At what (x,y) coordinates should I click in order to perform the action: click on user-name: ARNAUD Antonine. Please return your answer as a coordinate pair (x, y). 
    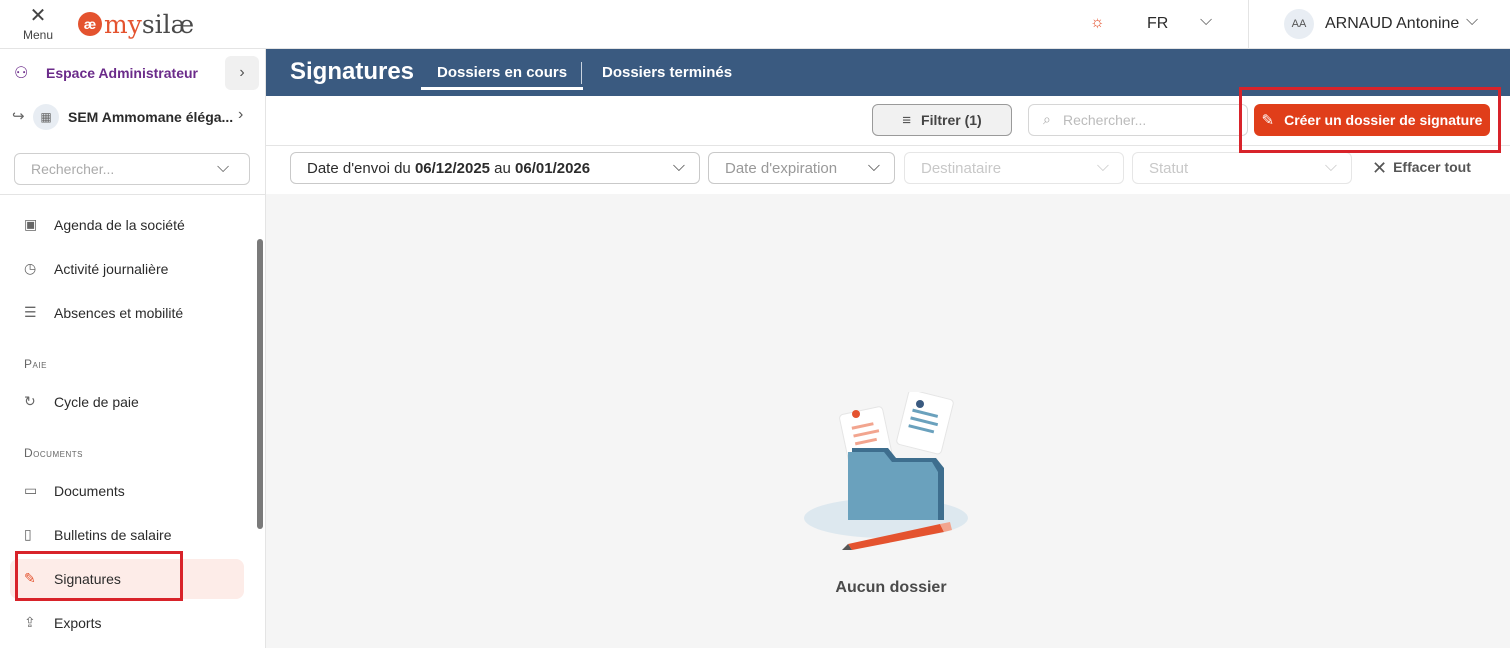
    Looking at the image, I should click on (1392, 24).